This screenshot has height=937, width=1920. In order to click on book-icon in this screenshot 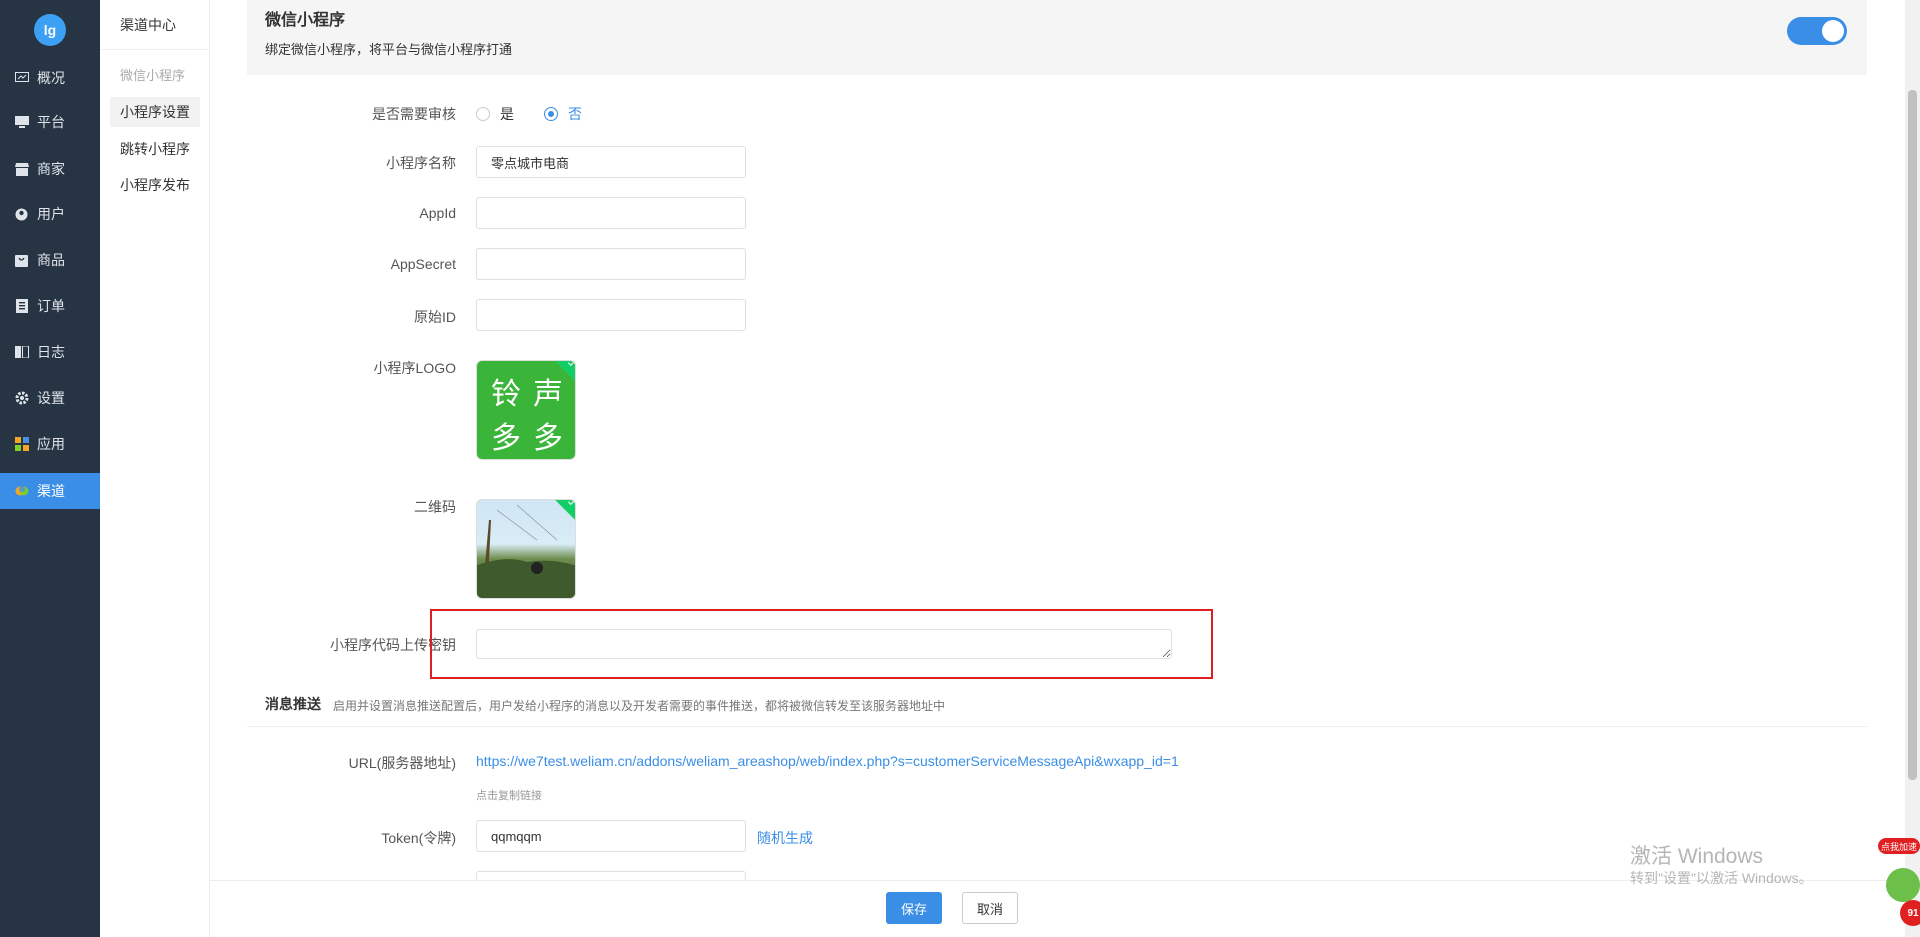, I will do `click(21, 352)`.